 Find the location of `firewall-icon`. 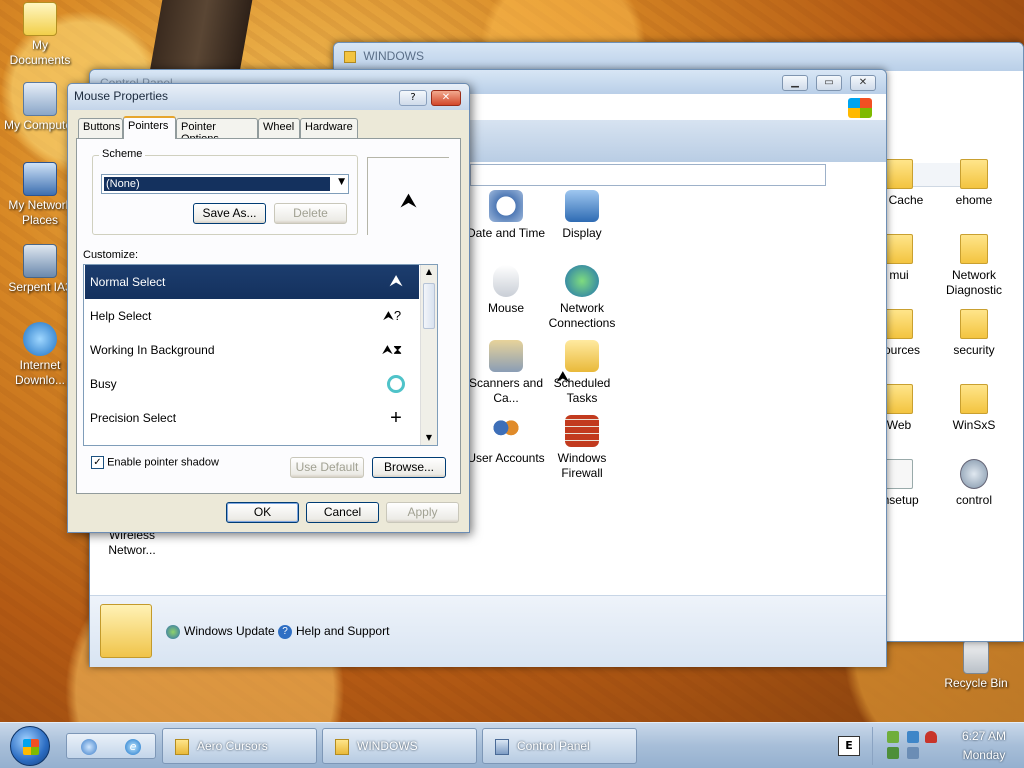

firewall-icon is located at coordinates (582, 431).